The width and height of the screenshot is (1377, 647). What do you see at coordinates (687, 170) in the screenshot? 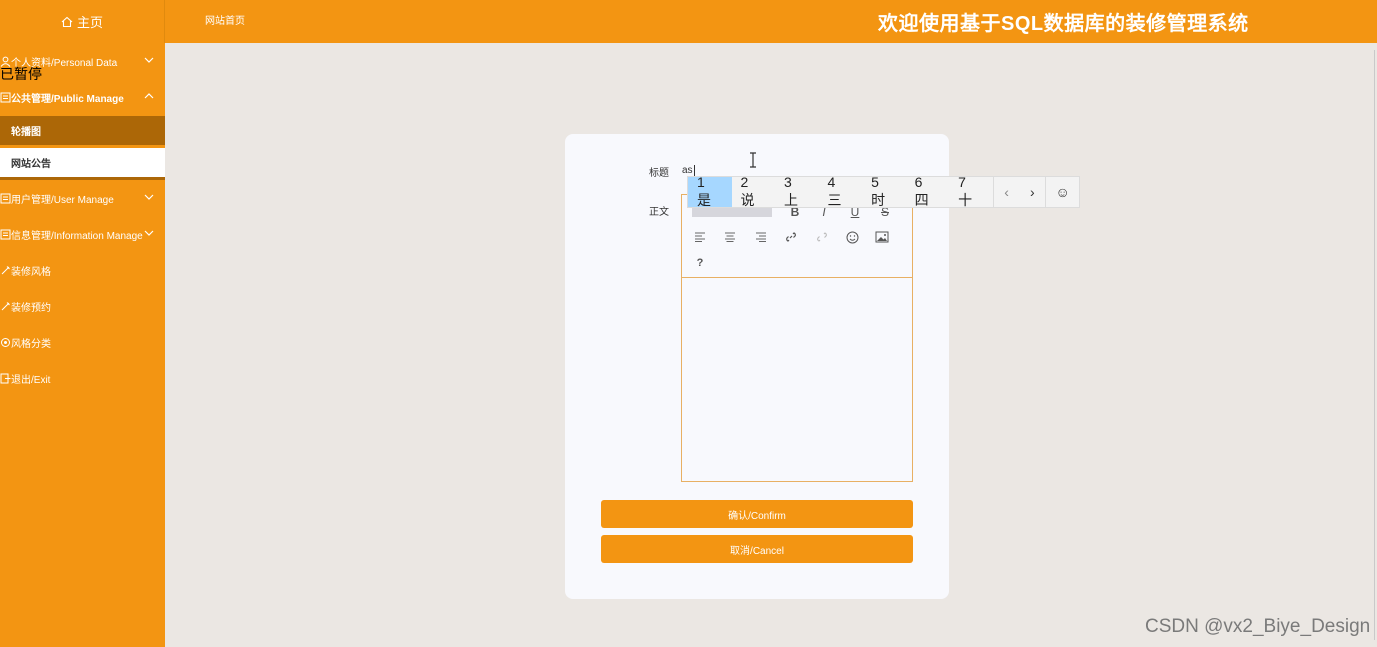
I see `title-input-value: as` at bounding box center [687, 170].